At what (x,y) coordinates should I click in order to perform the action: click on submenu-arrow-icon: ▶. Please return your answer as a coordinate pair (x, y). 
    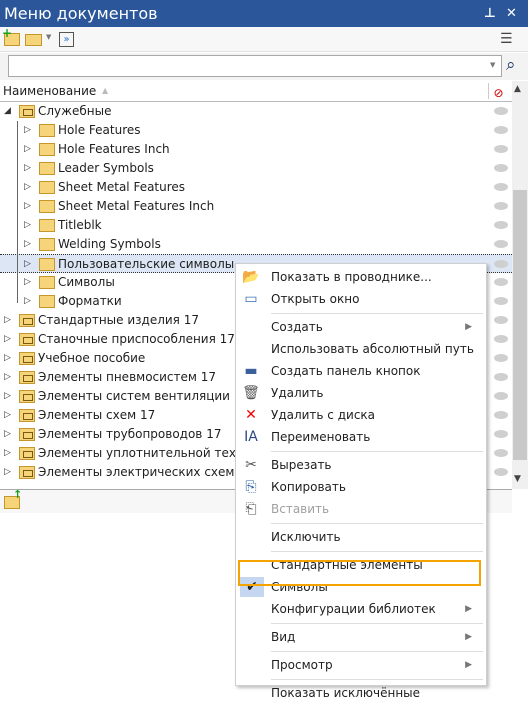
    Looking at the image, I should click on (468, 665).